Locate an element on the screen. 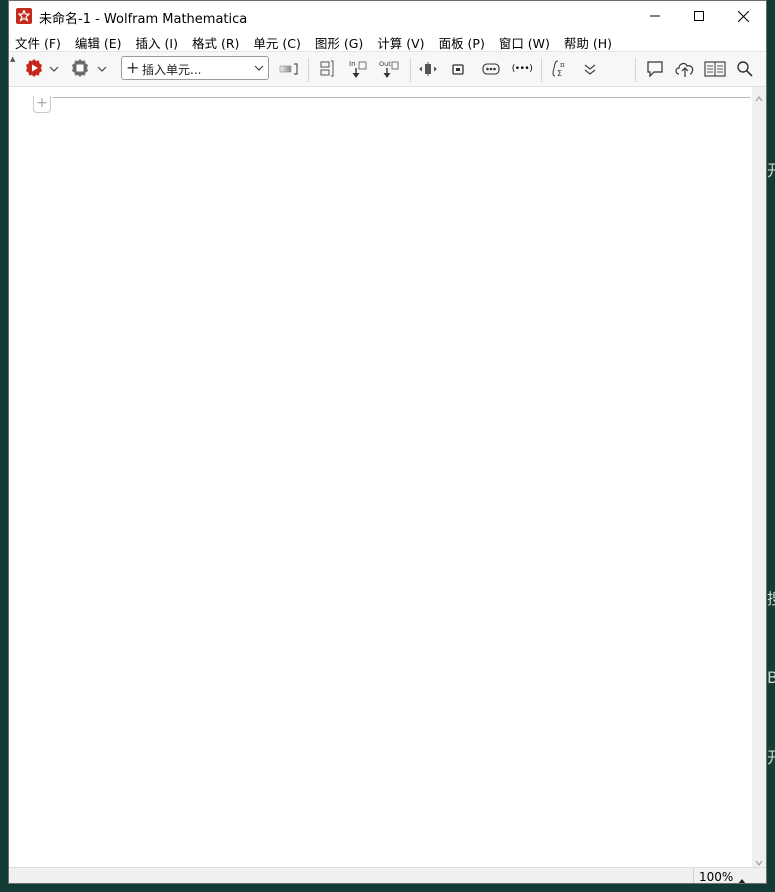  search-icon is located at coordinates (745, 69).